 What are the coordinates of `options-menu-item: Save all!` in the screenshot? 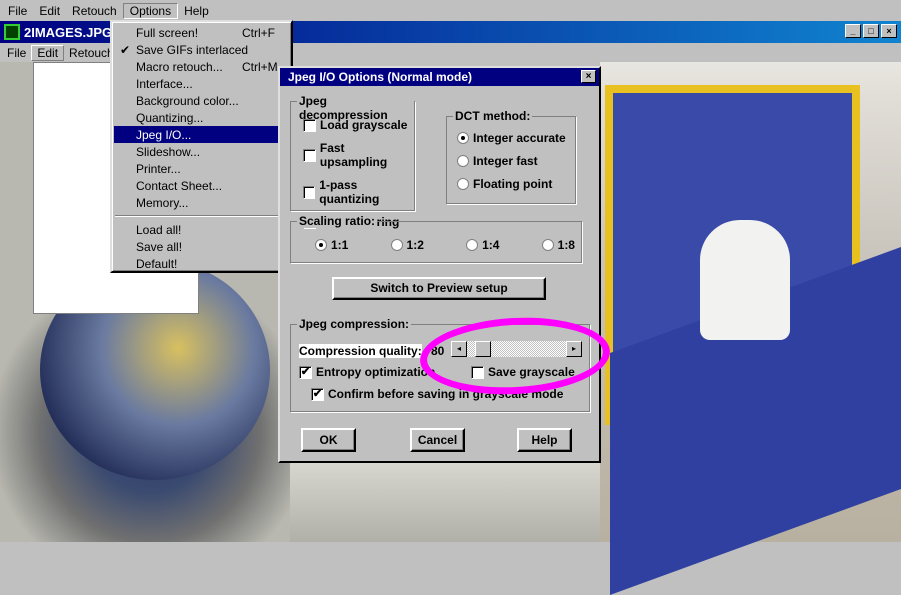 It's located at (201, 246).